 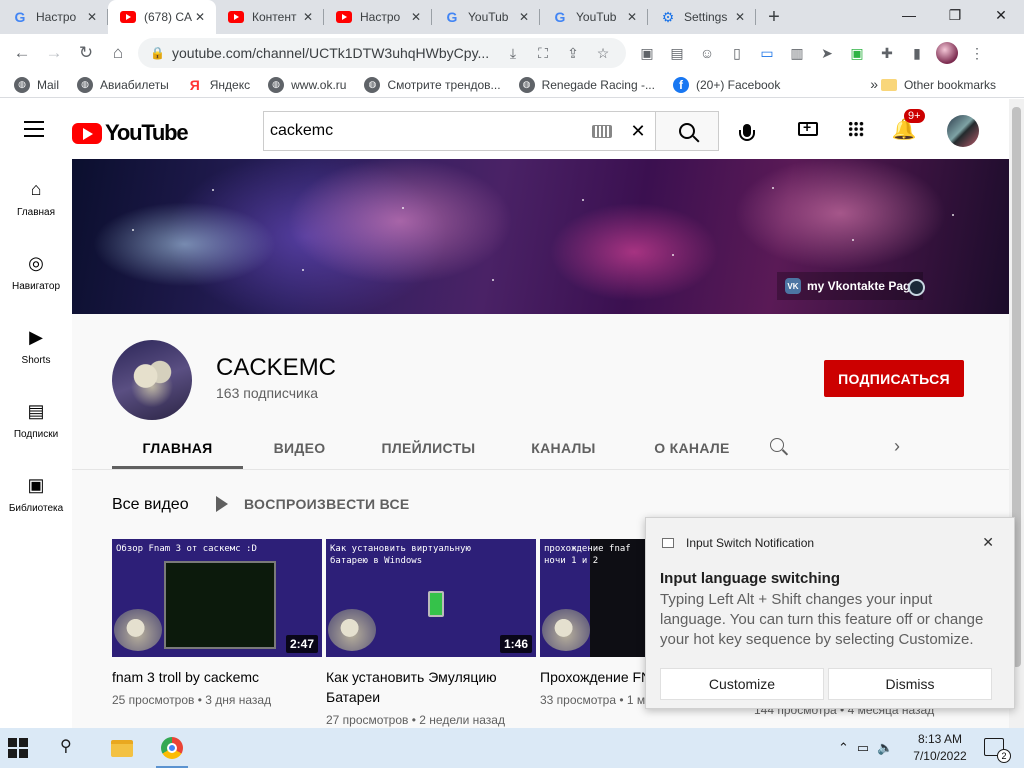 What do you see at coordinates (988, 542) in the screenshot?
I see `close-icon: ✕` at bounding box center [988, 542].